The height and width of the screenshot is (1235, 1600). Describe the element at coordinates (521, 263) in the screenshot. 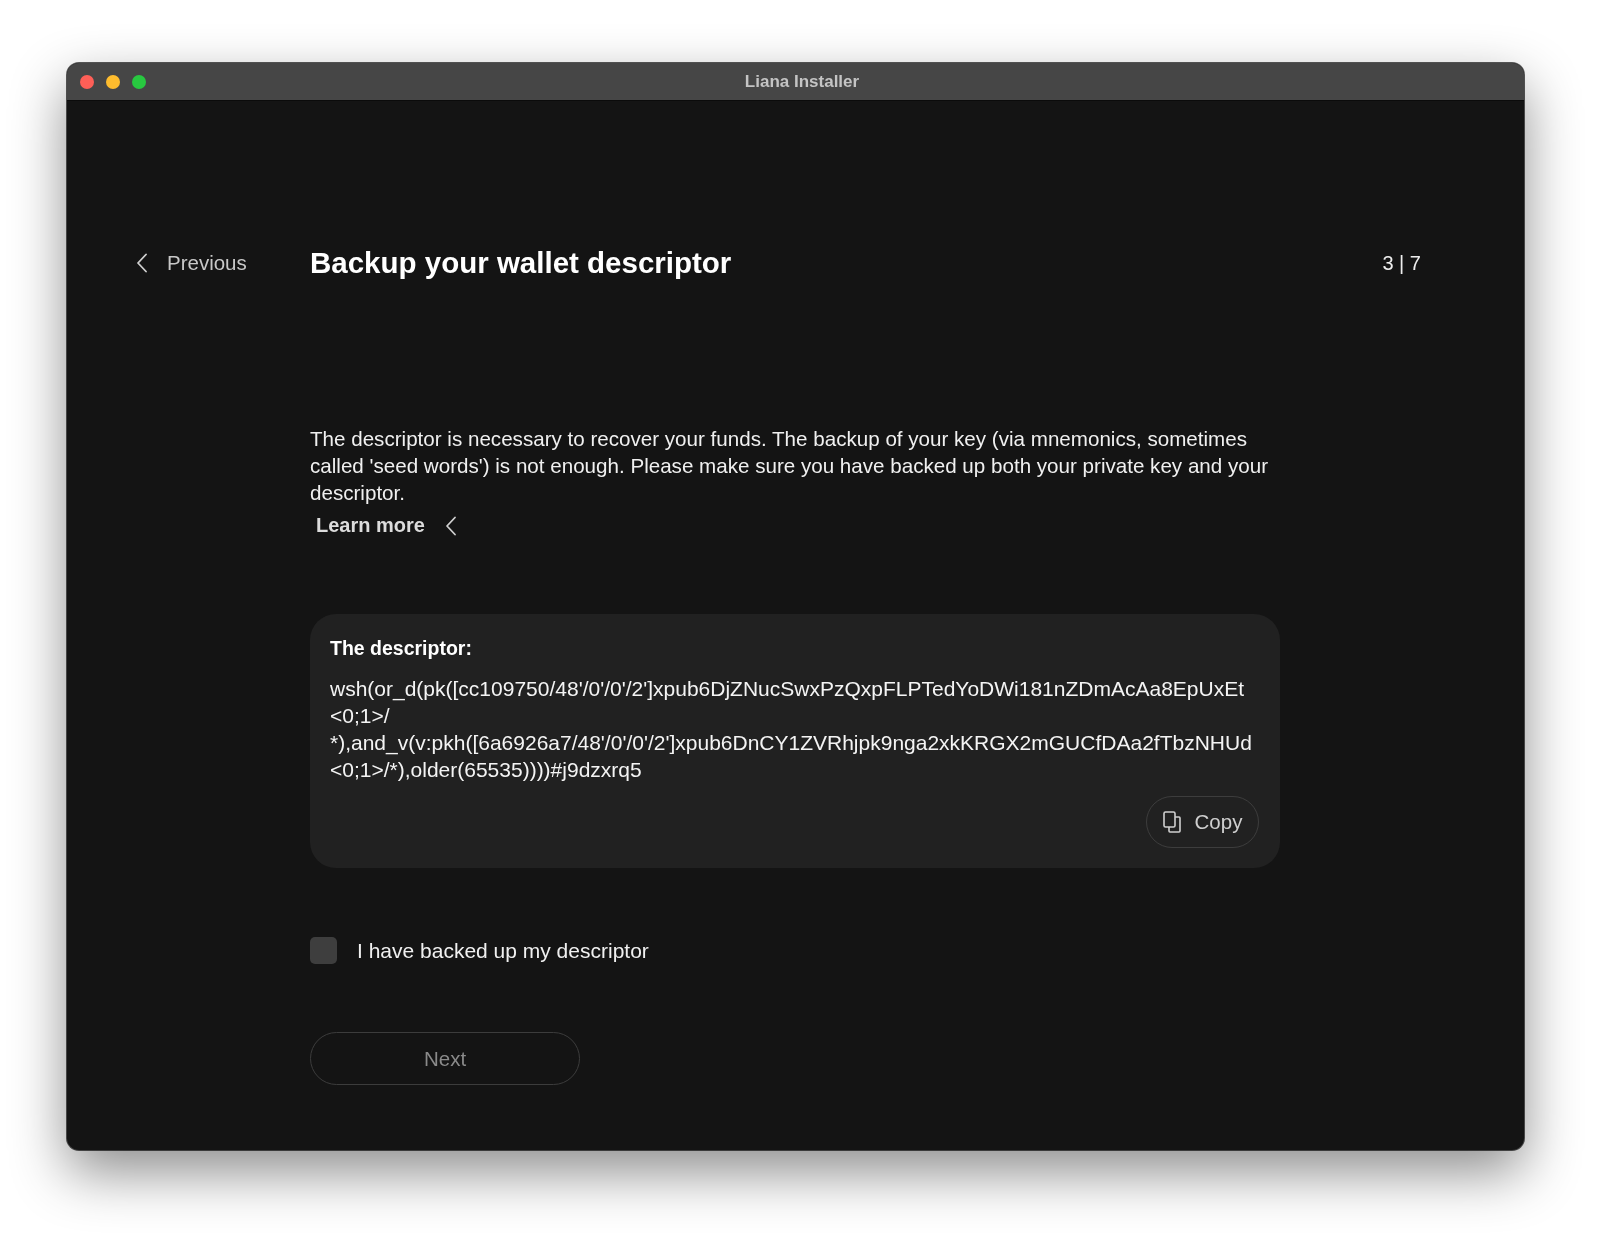

I see `page-title: Backup your wallet descriptor` at that location.